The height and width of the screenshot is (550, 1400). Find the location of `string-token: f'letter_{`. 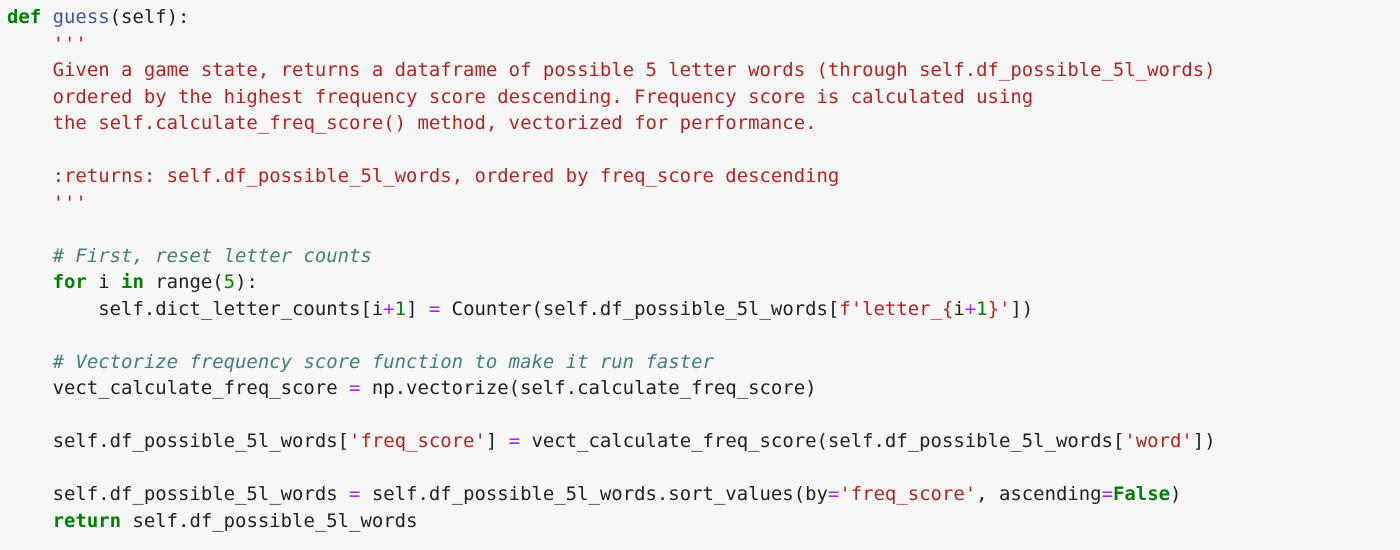

string-token: f'letter_{ is located at coordinates (896, 308).